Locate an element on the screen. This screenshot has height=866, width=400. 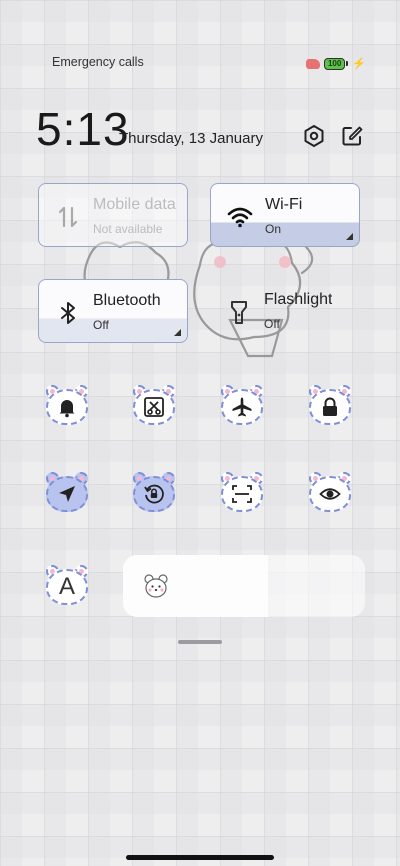
ring-toggle is located at coordinates (67, 406).